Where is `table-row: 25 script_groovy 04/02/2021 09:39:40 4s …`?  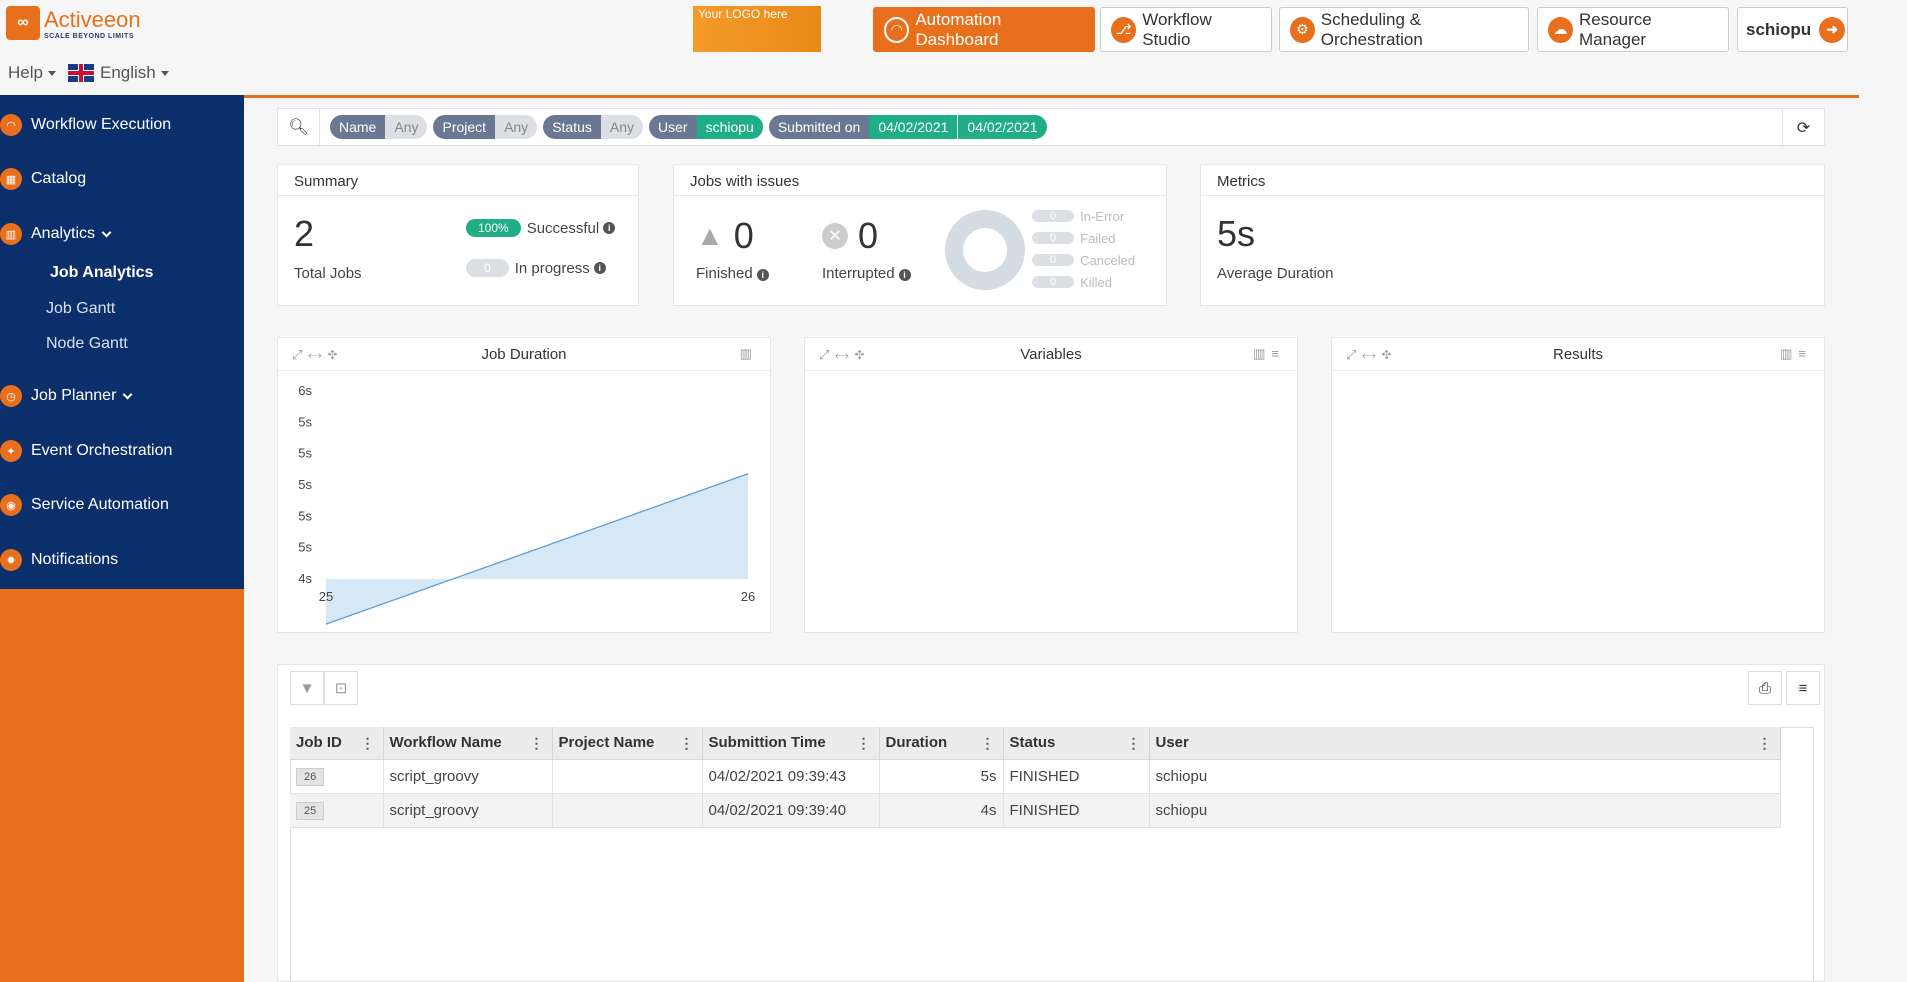 table-row: 25 script_groovy 04/02/2021 09:39:40 4s … is located at coordinates (1035, 810).